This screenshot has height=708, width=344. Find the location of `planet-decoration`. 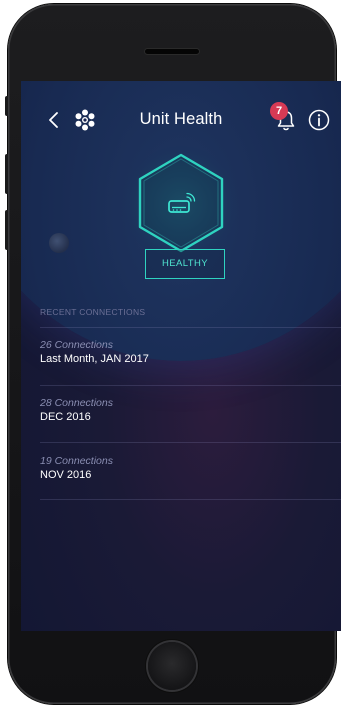

planet-decoration is located at coordinates (59, 243).